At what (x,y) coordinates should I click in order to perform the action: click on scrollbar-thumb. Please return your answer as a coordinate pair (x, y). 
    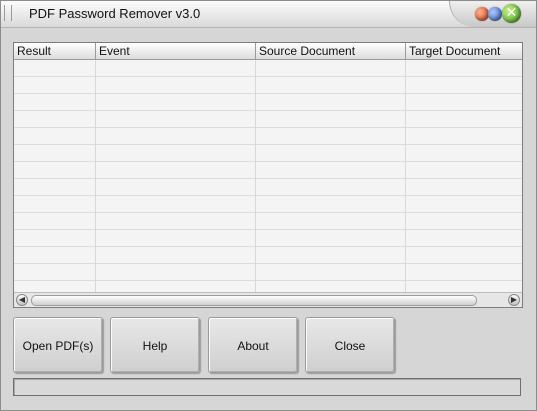
    Looking at the image, I should click on (254, 300).